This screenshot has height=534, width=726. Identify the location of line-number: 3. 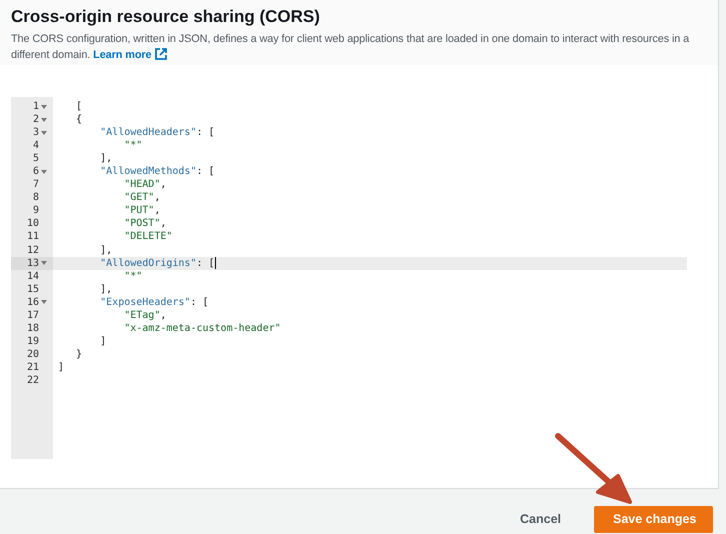
(35, 133).